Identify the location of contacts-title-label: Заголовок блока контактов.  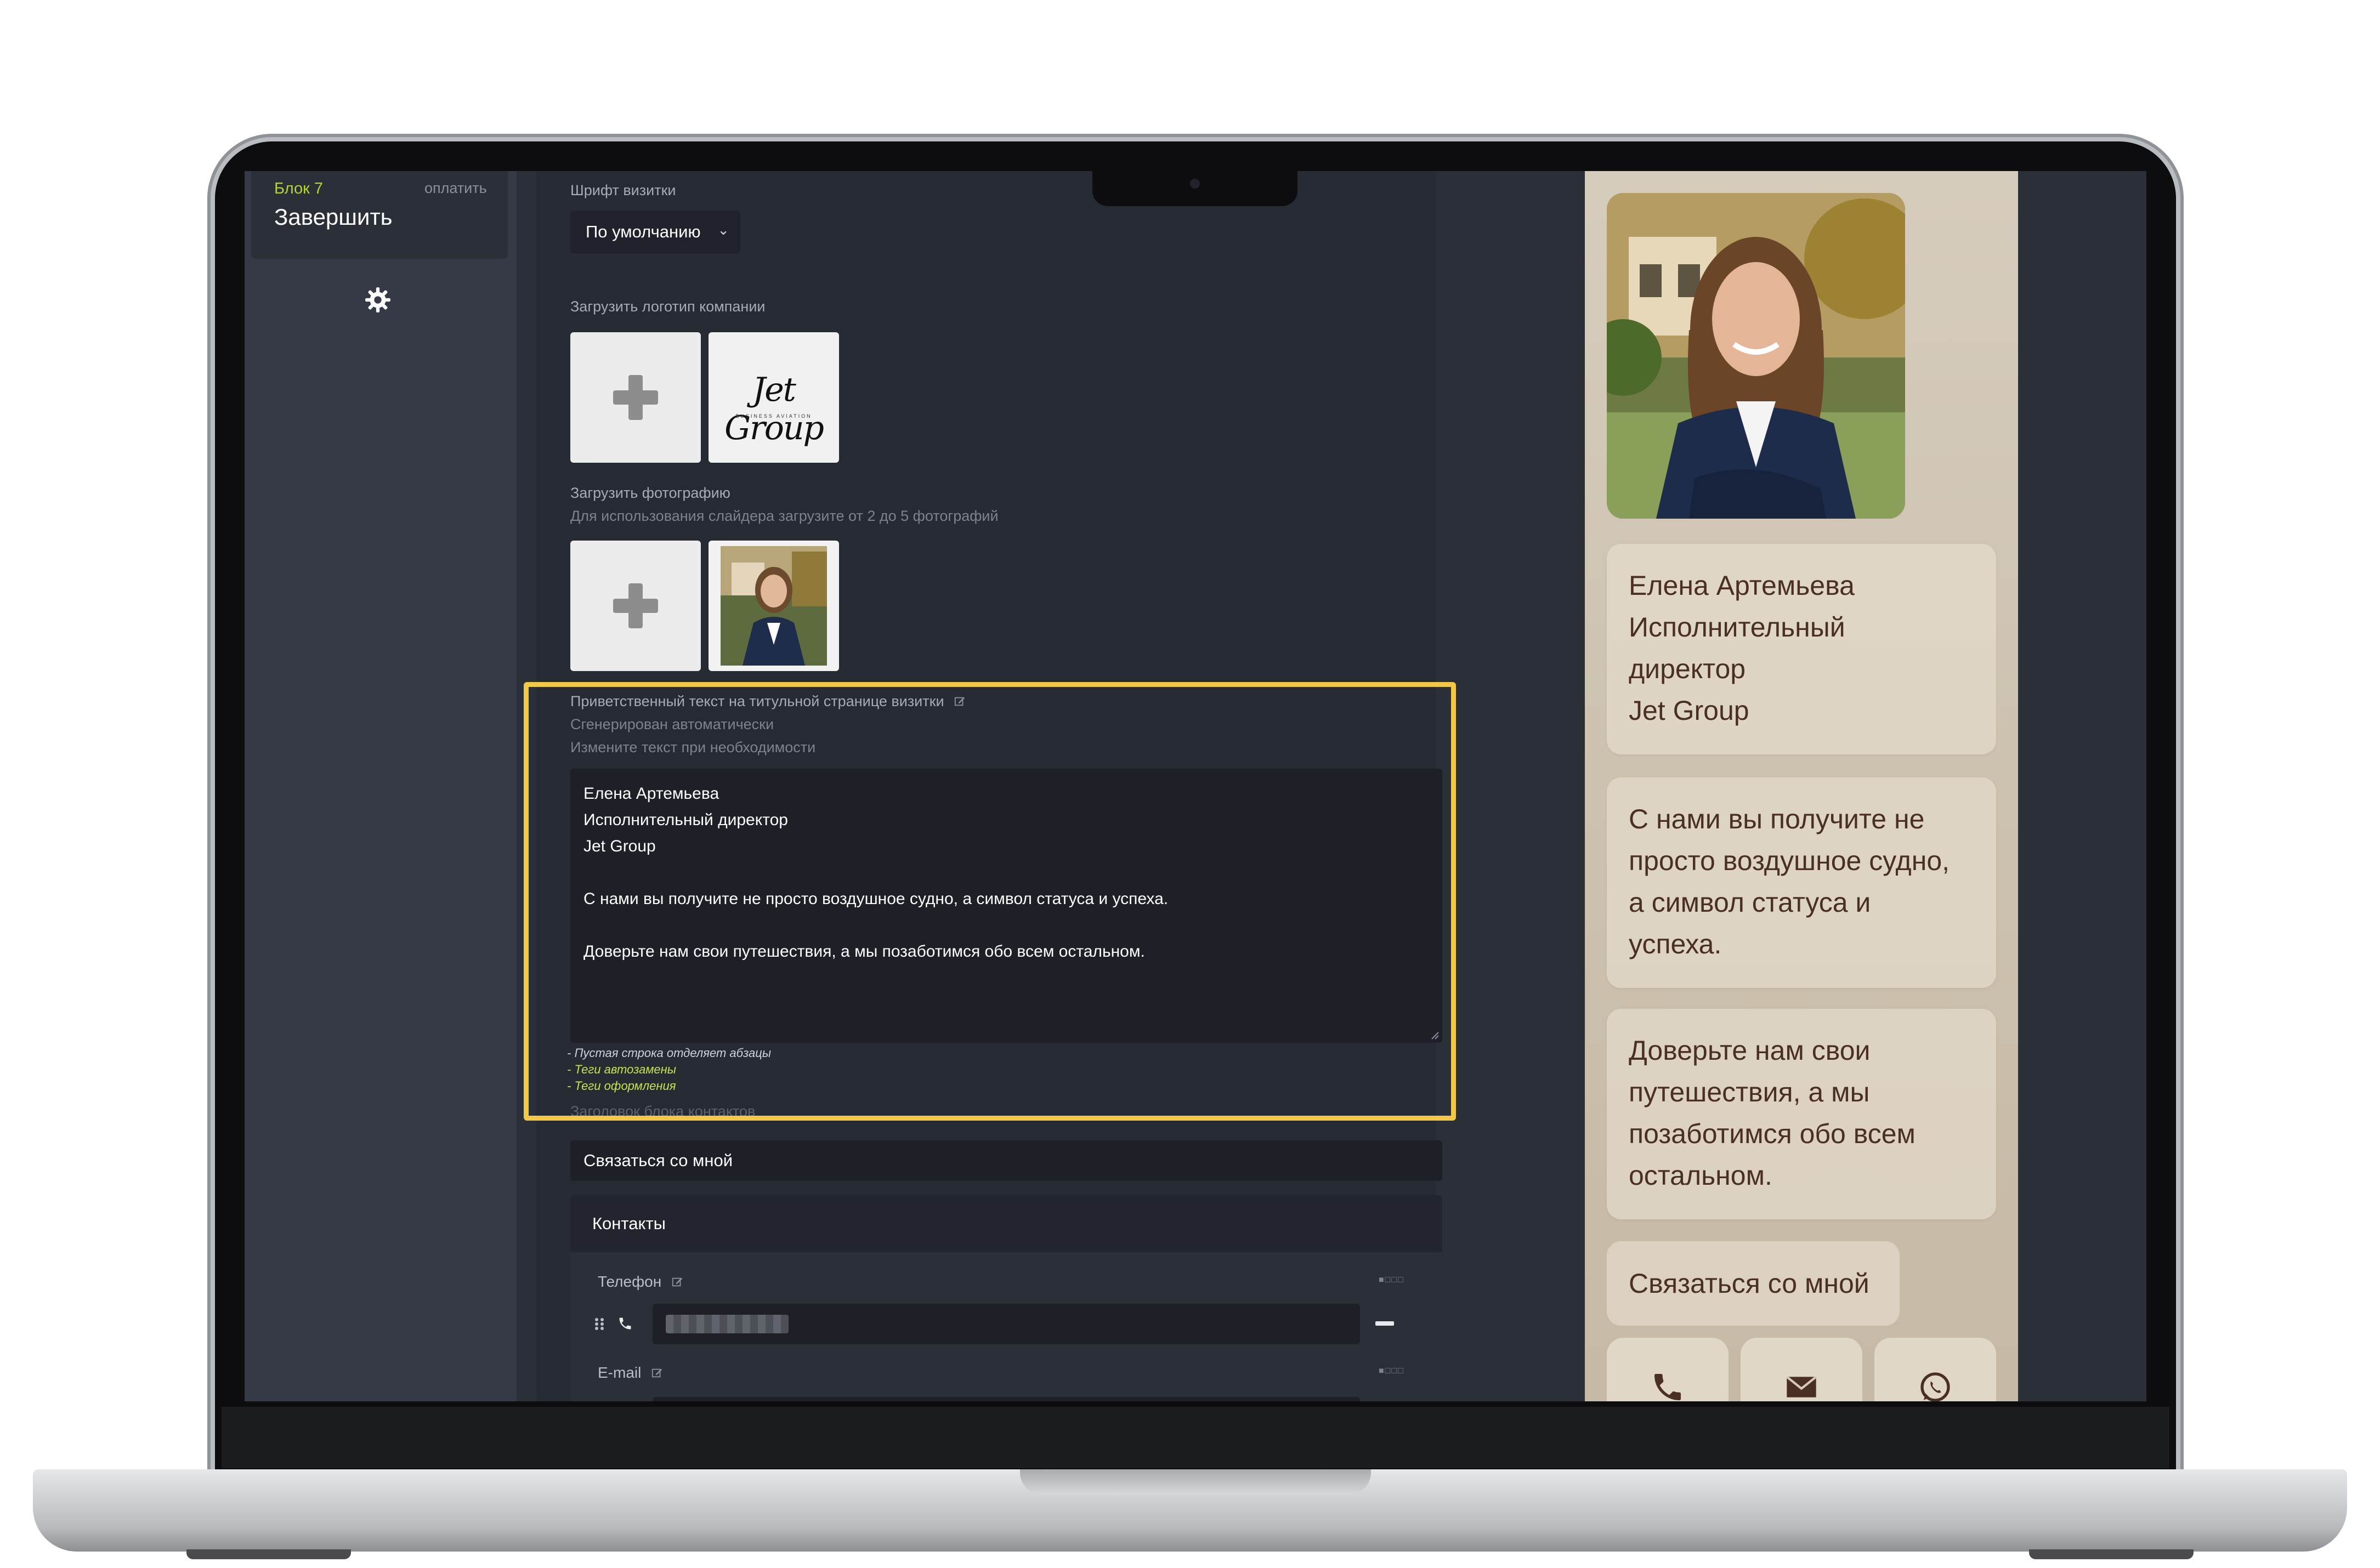
(663, 1111).